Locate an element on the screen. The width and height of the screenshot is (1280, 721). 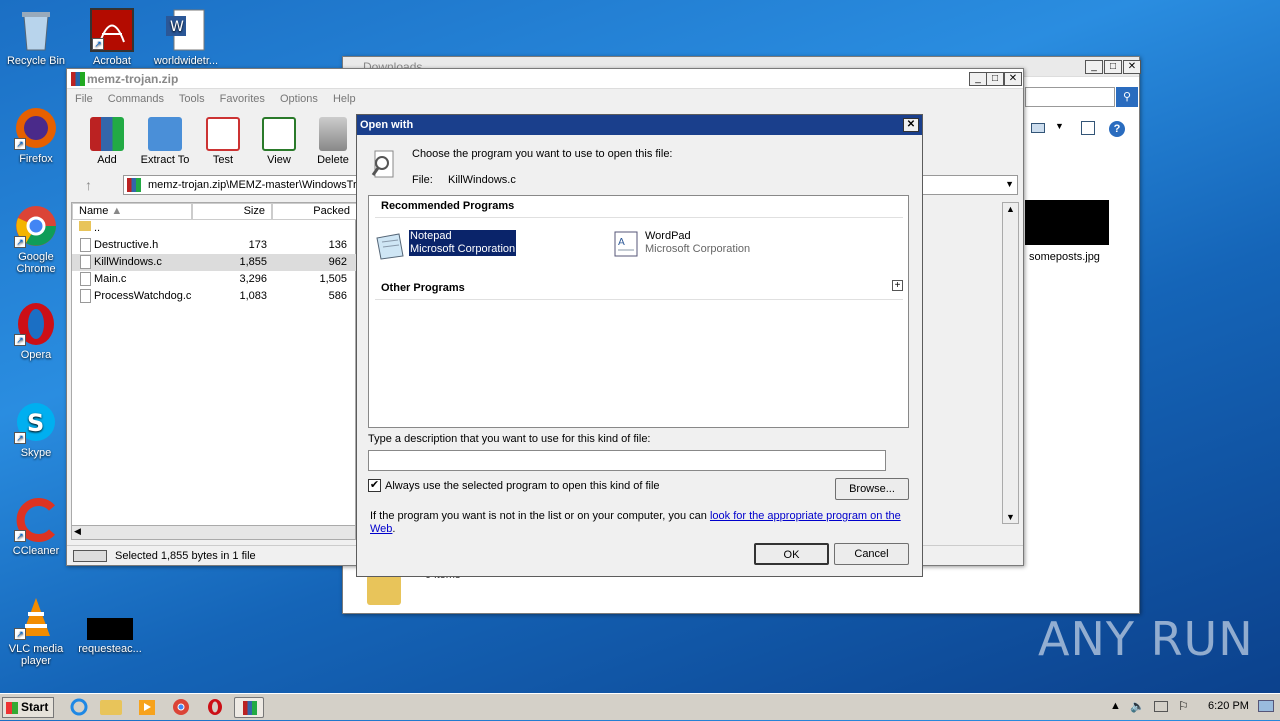
menu-tools: Tools is located at coordinates (192, 99).